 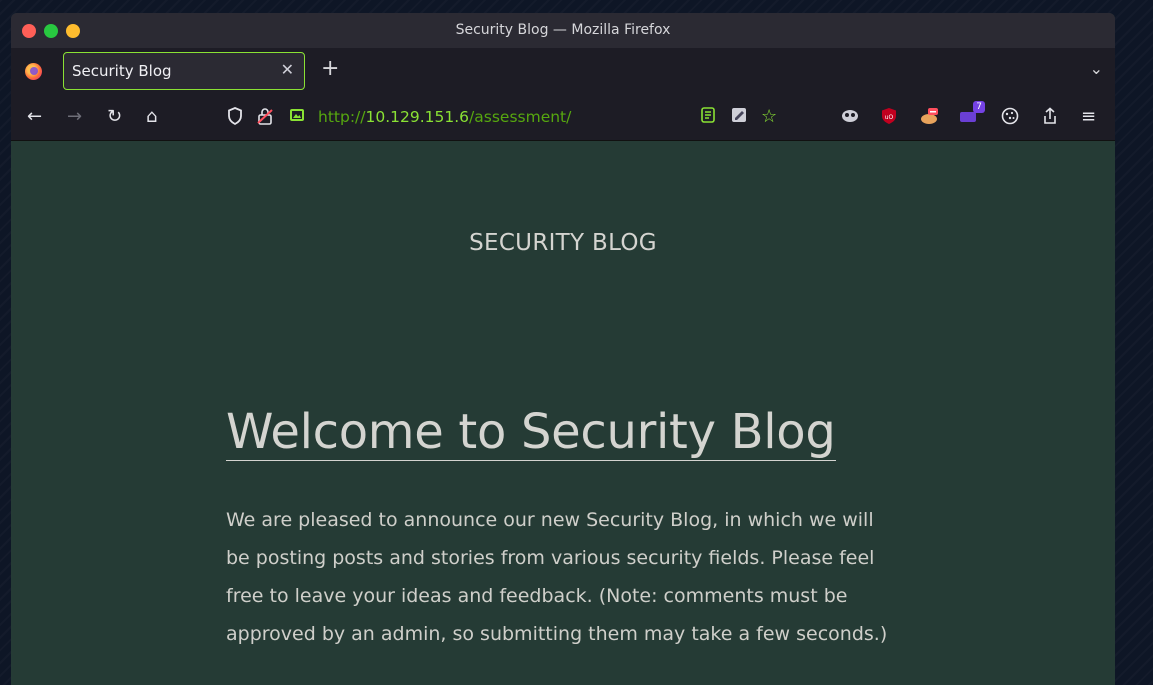 What do you see at coordinates (265, 118) in the screenshot?
I see `insecure-lock-icon` at bounding box center [265, 118].